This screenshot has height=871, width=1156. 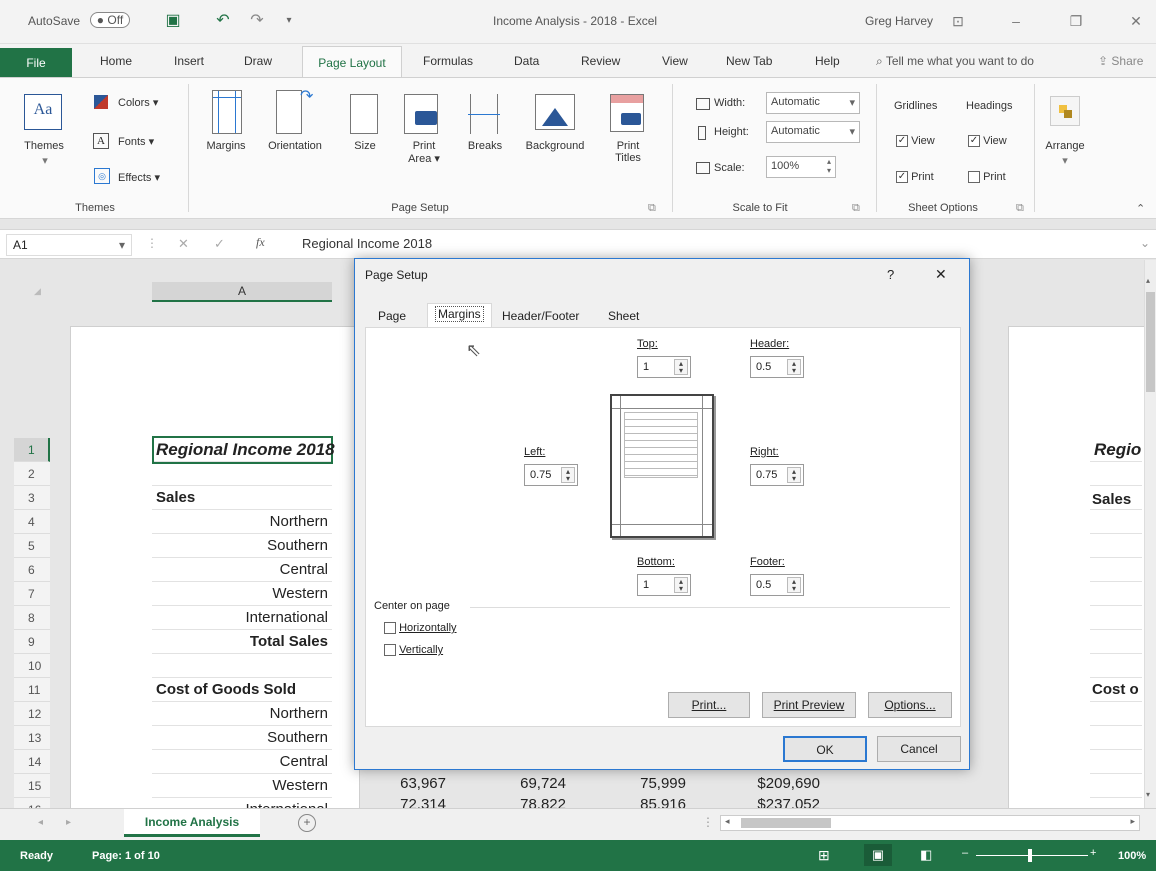 I want to click on colors-button: Colors ▾, so click(x=138, y=102).